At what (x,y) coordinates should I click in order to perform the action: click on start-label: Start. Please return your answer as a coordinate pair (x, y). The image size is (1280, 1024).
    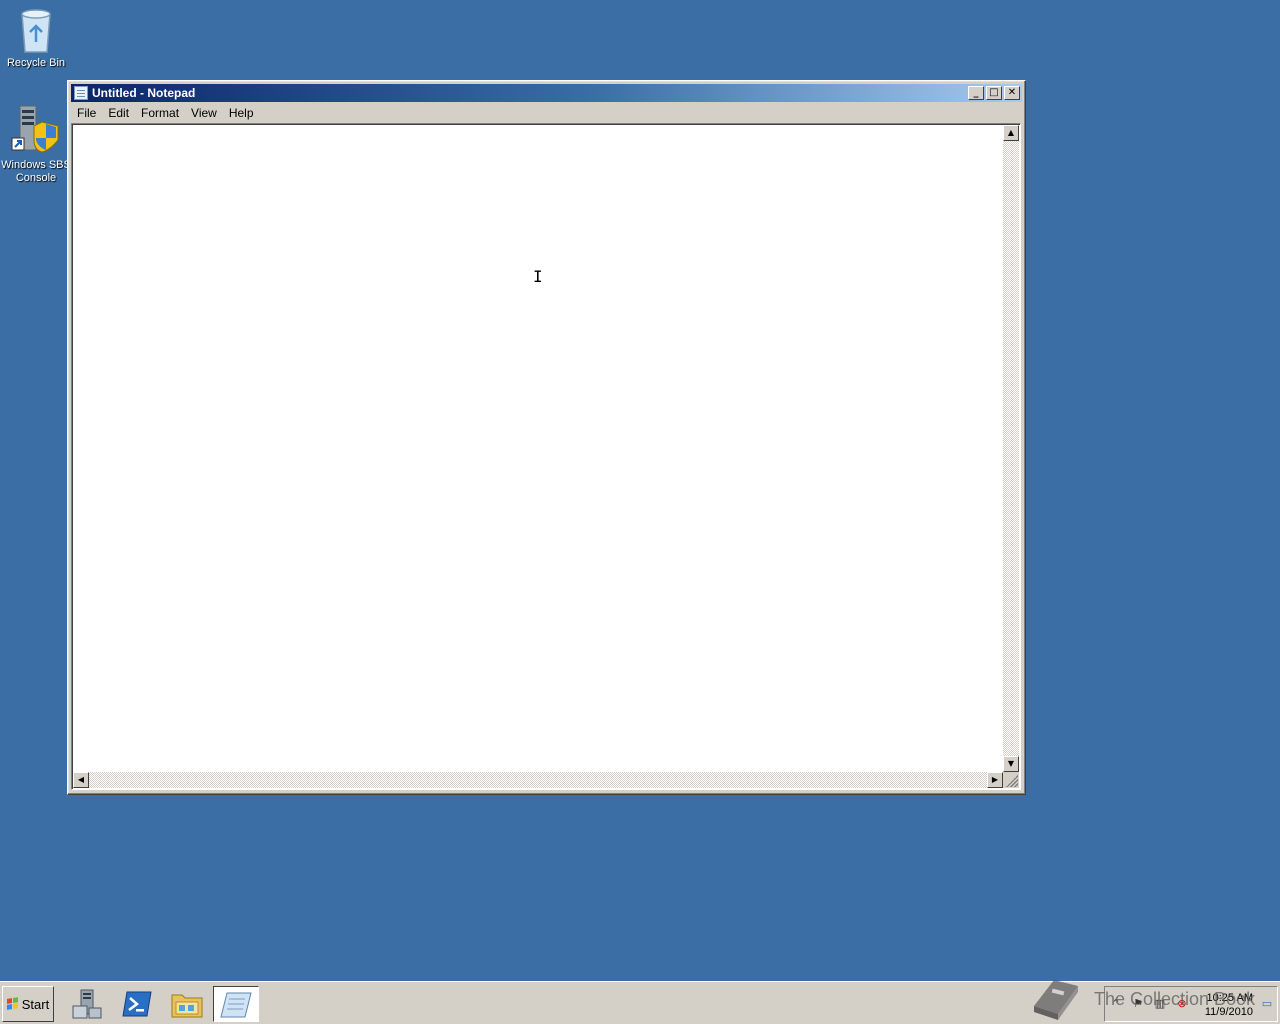
    Looking at the image, I should click on (35, 1004).